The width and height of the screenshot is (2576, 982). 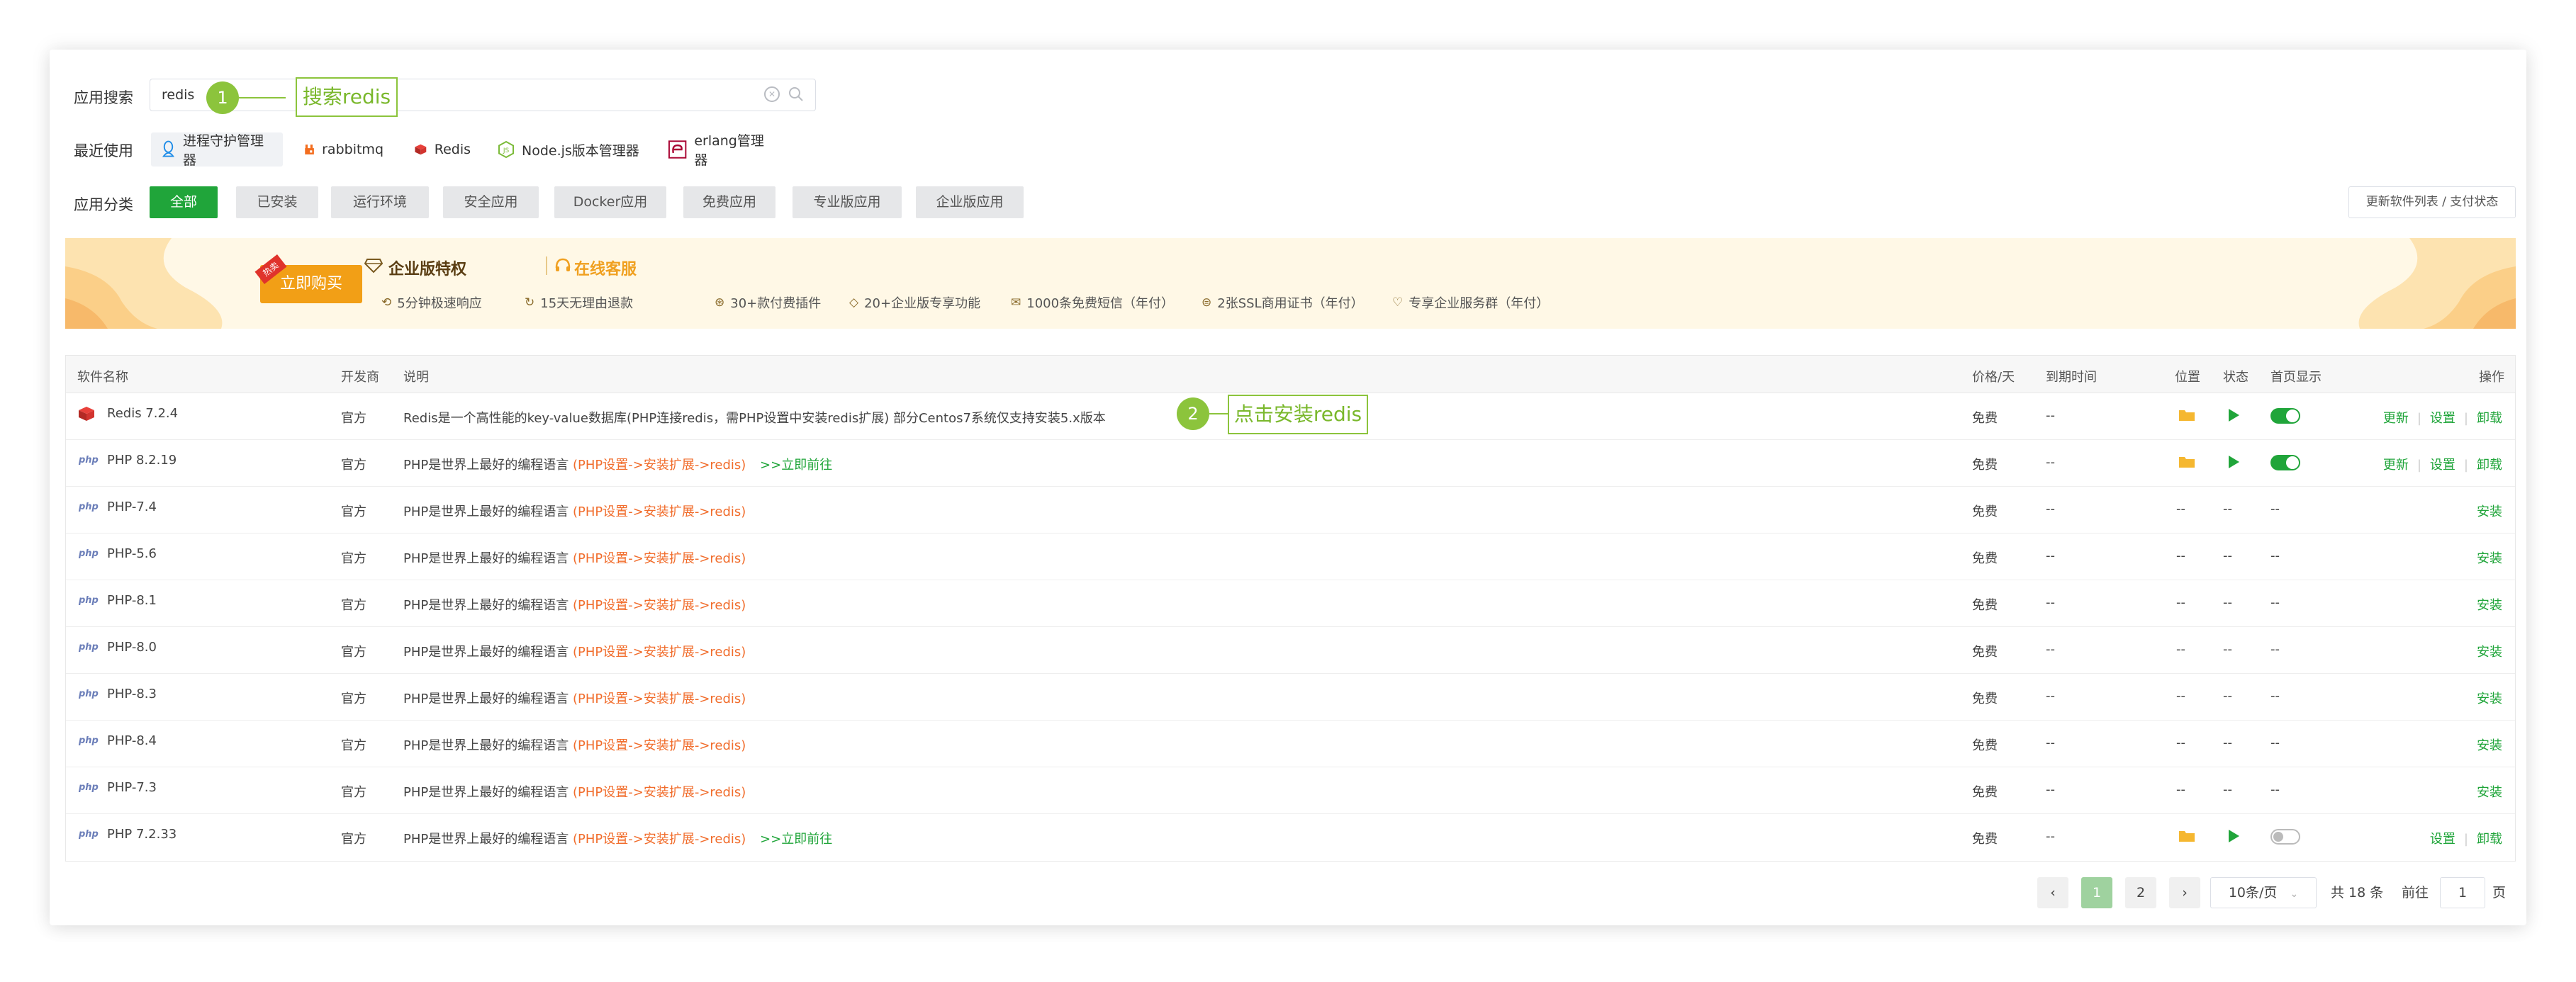 I want to click on lightning-icon: ⟲, so click(x=386, y=303).